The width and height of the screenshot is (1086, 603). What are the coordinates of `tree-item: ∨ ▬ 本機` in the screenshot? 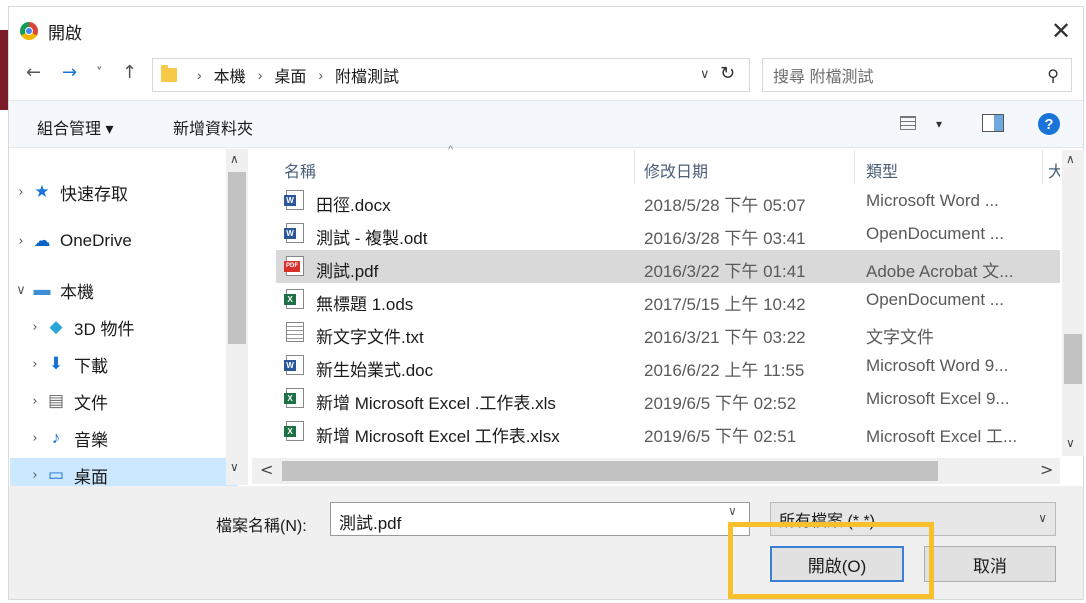 It's located at (117, 290).